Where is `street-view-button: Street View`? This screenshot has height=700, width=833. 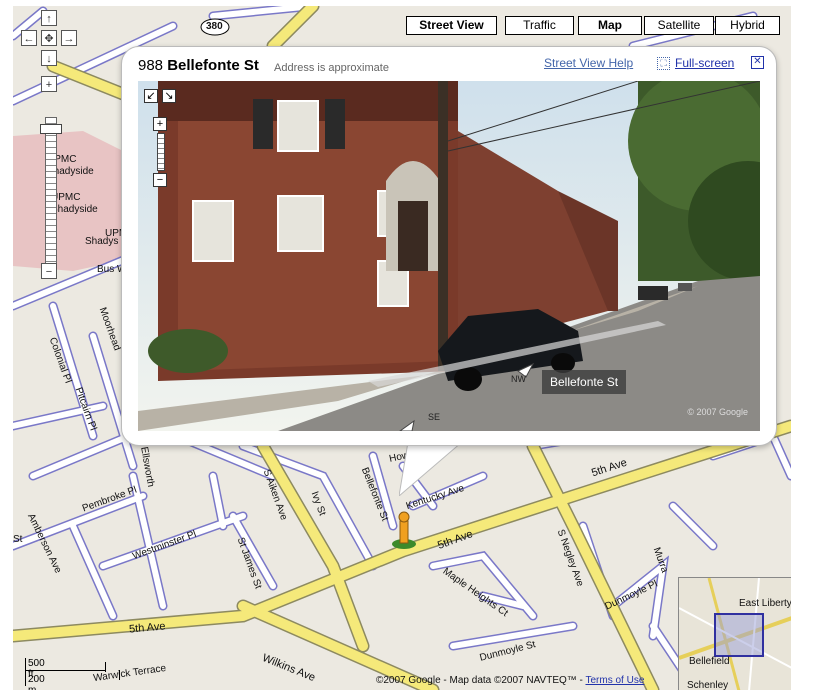
street-view-button: Street View is located at coordinates (451, 25).